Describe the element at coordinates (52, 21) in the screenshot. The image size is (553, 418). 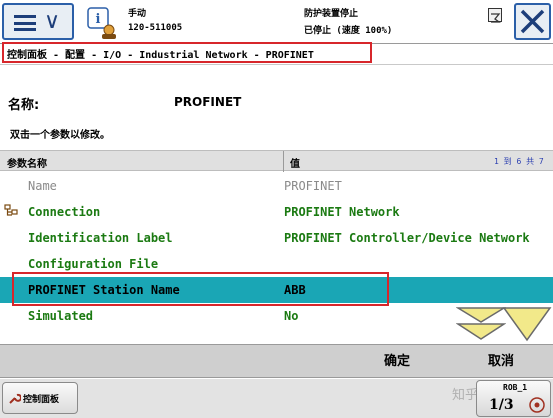
I see `chevron-down-icon: ∨` at that location.